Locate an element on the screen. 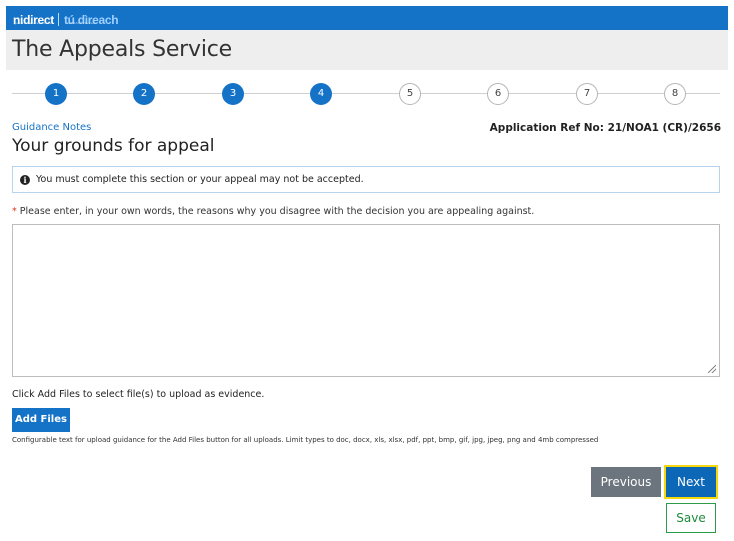 The image size is (734, 541). step-6: 6 is located at coordinates (498, 94).